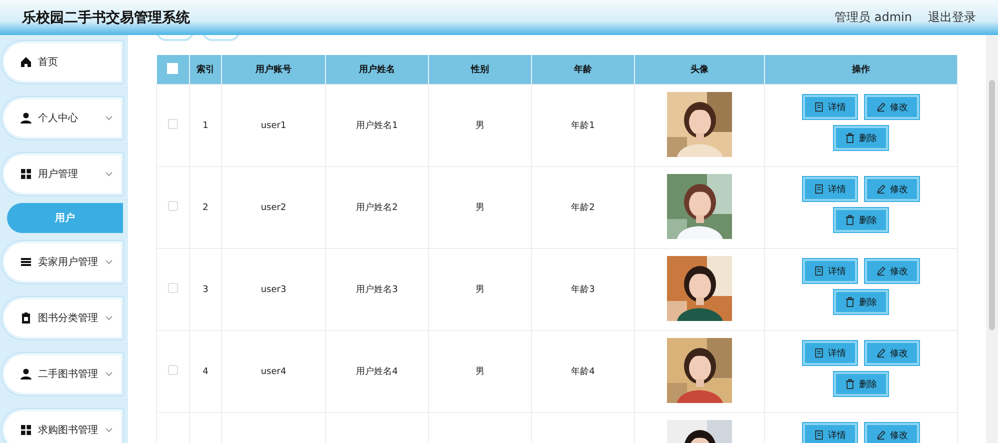  What do you see at coordinates (172, 68) in the screenshot?
I see `select-all-checkbox` at bounding box center [172, 68].